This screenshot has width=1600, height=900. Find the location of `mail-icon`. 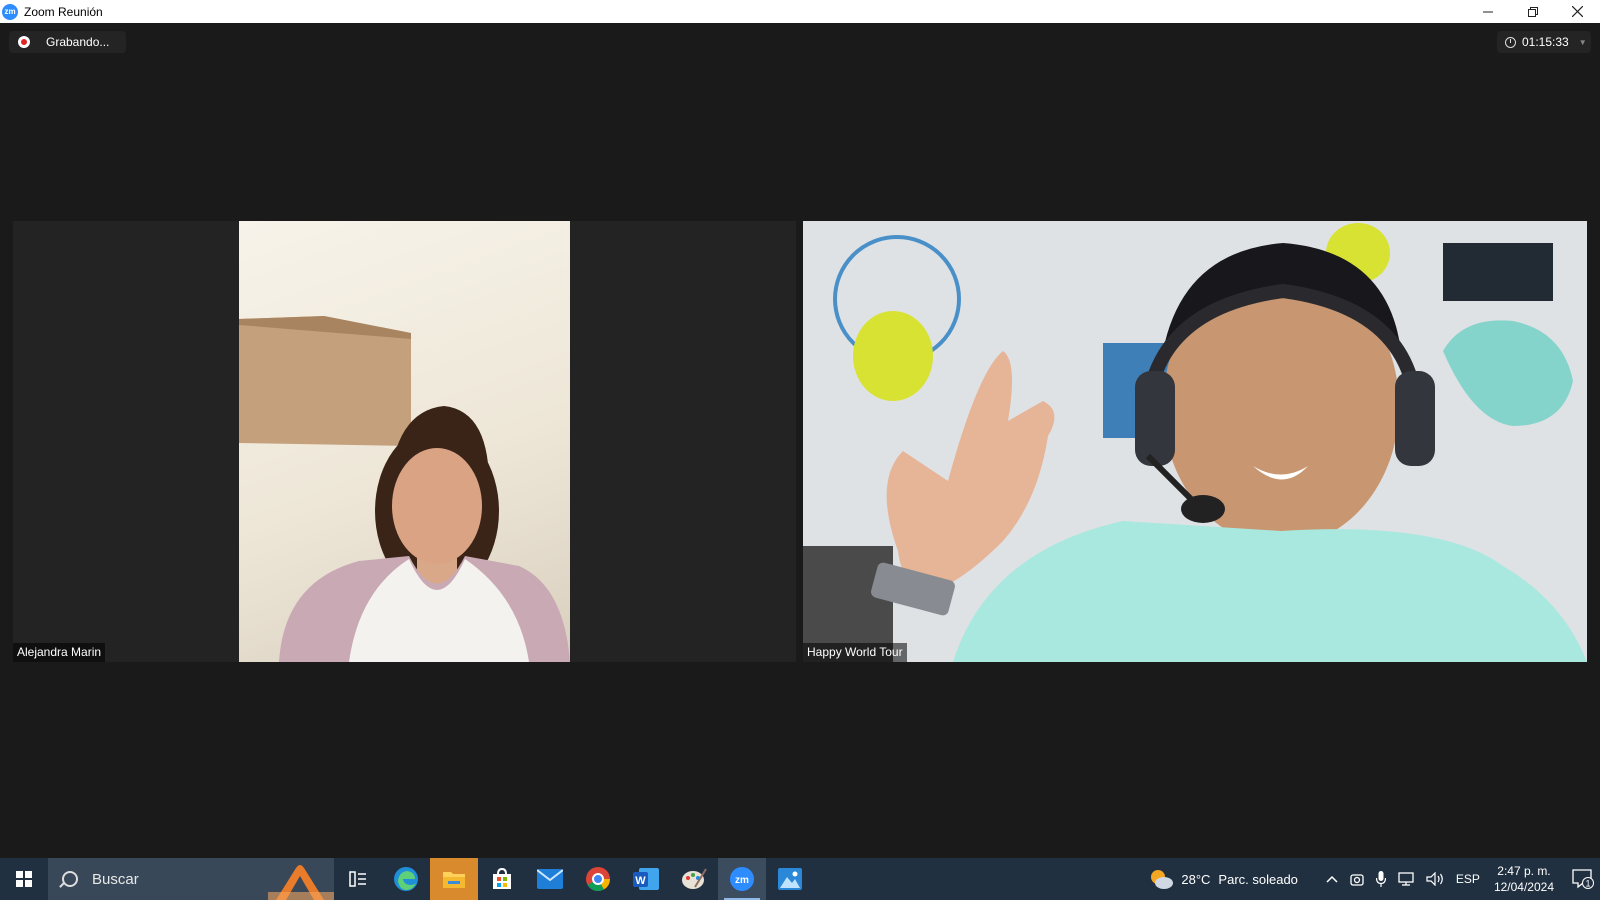

mail-icon is located at coordinates (550, 879).